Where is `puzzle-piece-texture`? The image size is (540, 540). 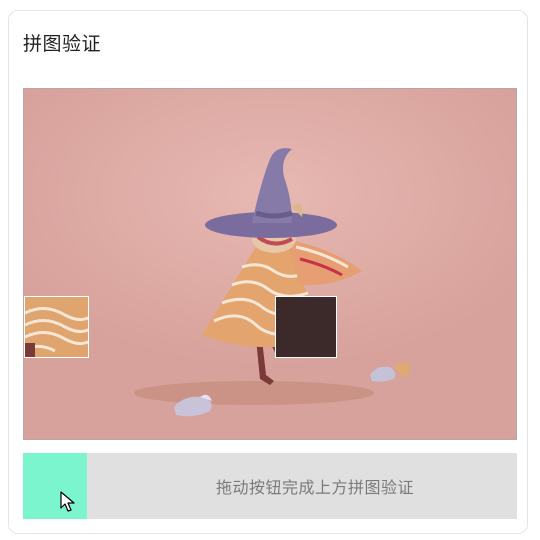 puzzle-piece-texture is located at coordinates (56, 327).